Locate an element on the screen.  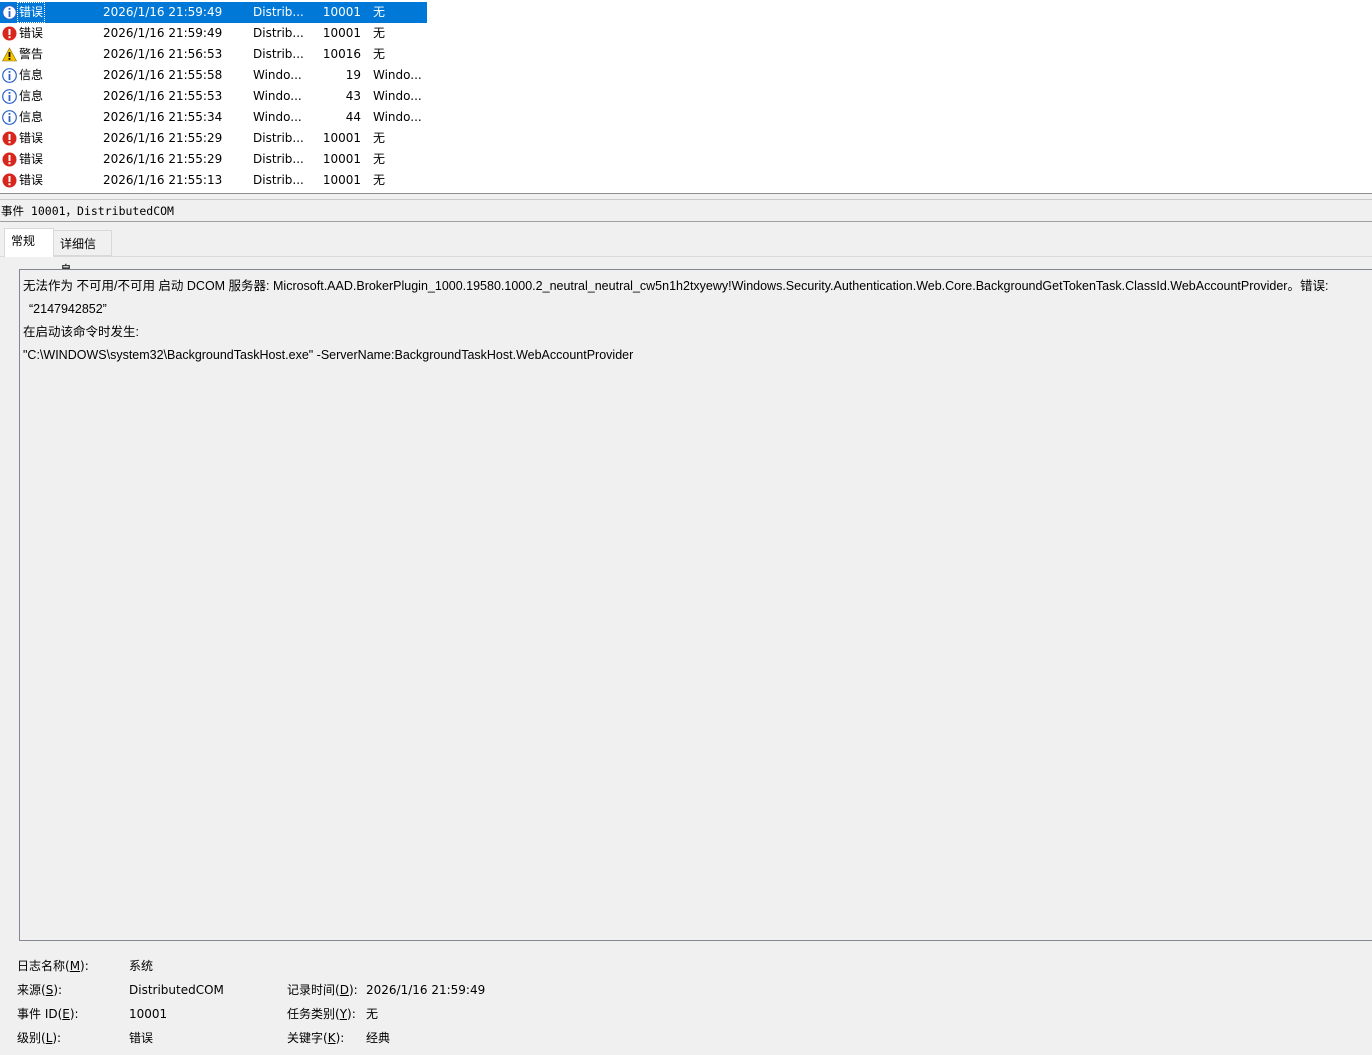
tab-general: 常规 is located at coordinates (29, 242).